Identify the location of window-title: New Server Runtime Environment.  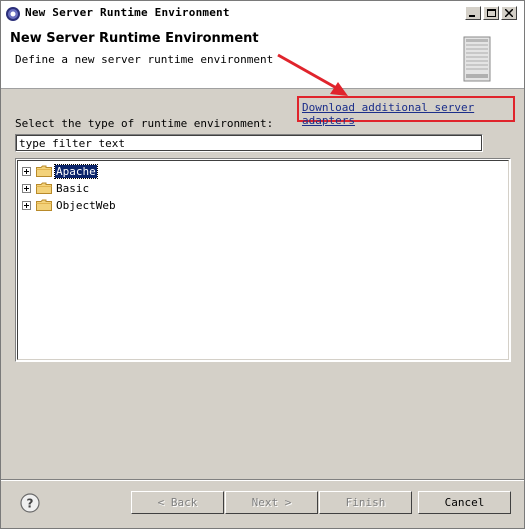
(127, 12).